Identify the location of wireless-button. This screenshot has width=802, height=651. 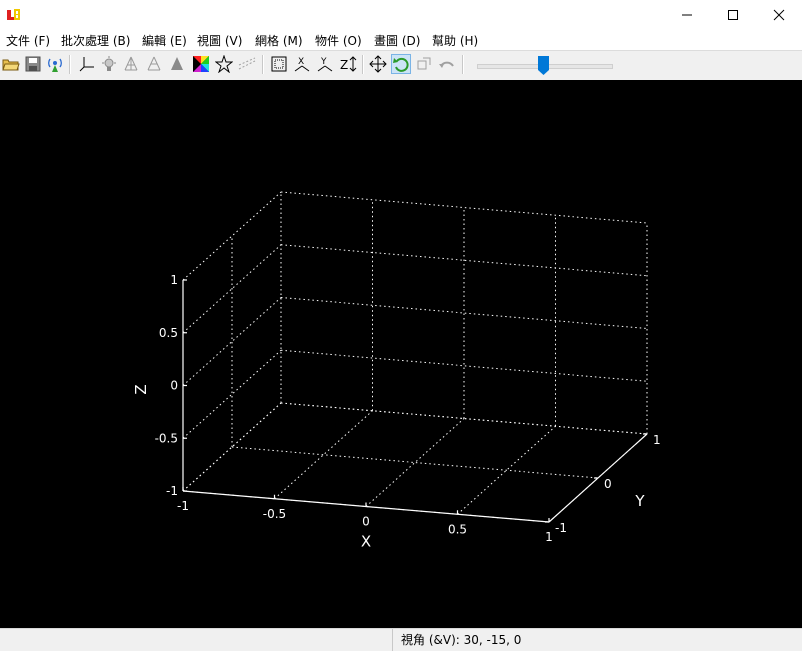
(55, 64).